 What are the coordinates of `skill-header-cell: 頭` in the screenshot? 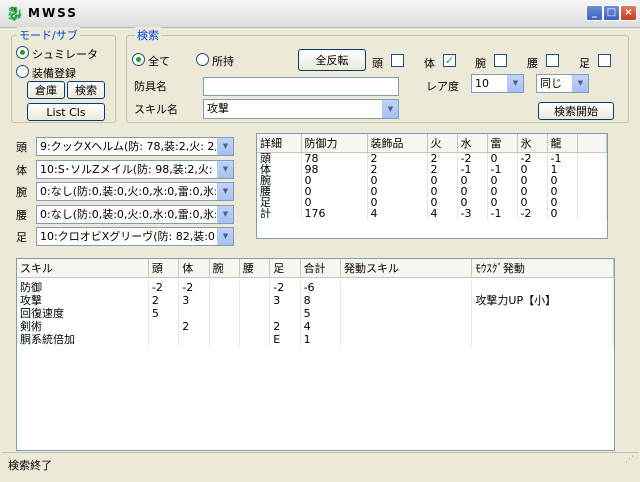 It's located at (164, 268).